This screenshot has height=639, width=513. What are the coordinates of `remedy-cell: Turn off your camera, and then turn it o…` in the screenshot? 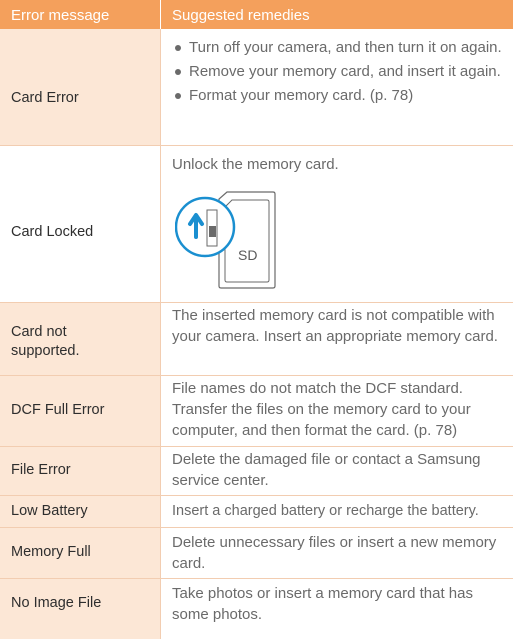 It's located at (338, 73).